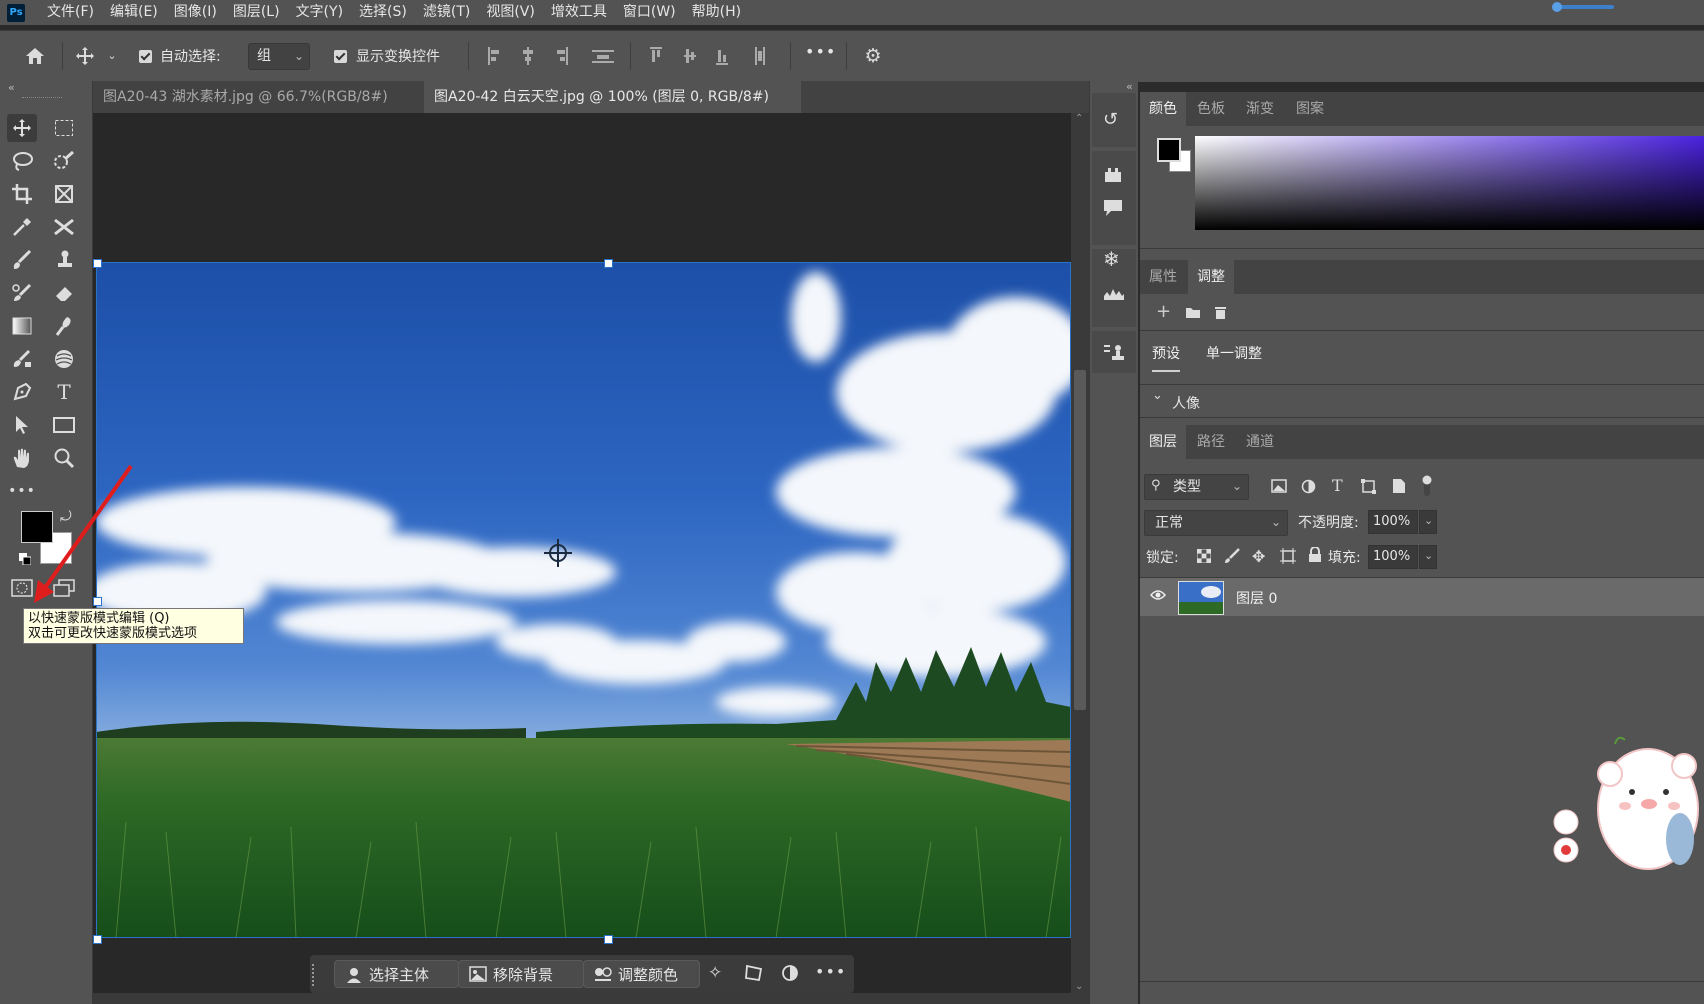  I want to click on tab-channels: 通道, so click(1260, 442).